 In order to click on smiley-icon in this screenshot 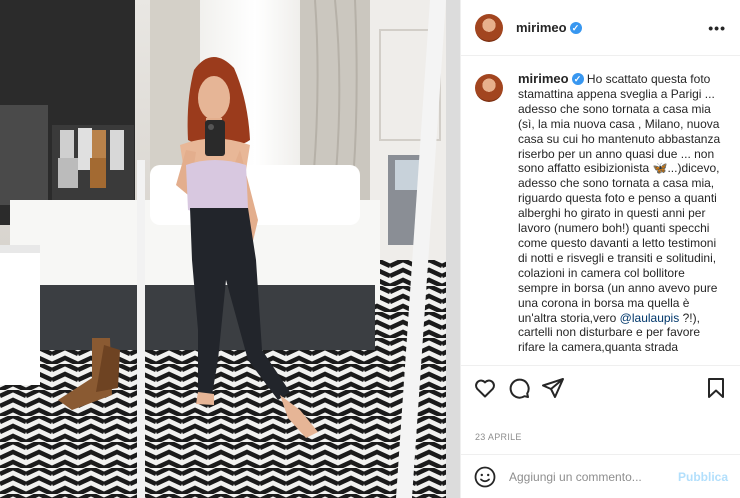, I will do `click(485, 476)`.